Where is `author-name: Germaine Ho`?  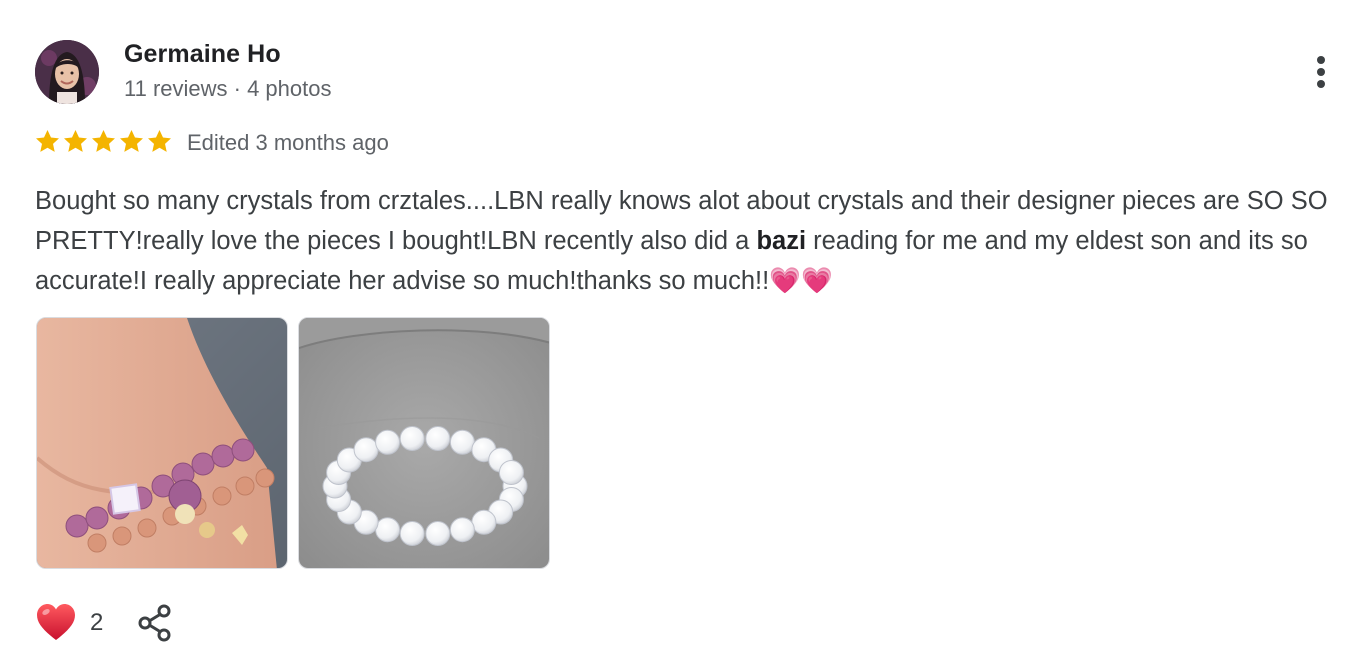 author-name: Germaine Ho is located at coordinates (202, 54).